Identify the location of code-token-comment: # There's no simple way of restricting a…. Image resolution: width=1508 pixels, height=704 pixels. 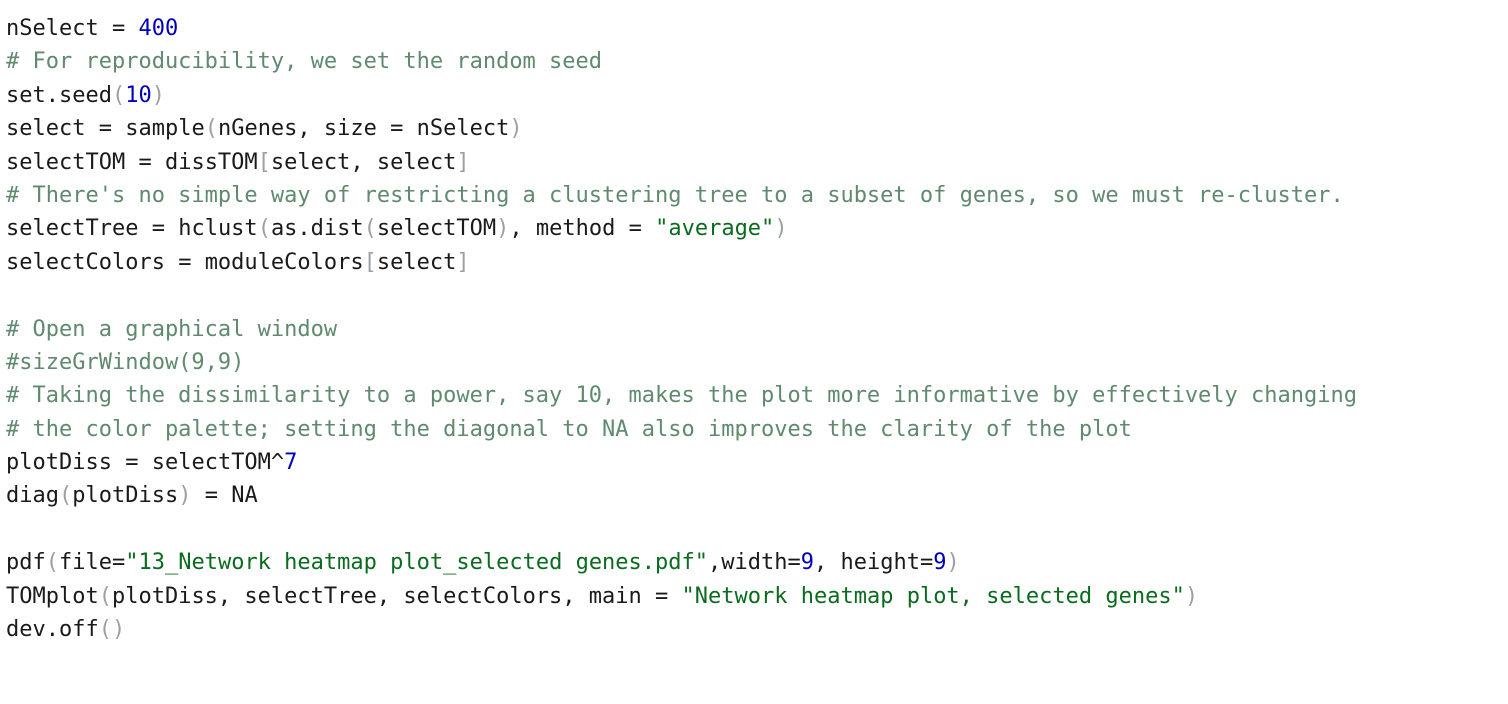
(675, 195).